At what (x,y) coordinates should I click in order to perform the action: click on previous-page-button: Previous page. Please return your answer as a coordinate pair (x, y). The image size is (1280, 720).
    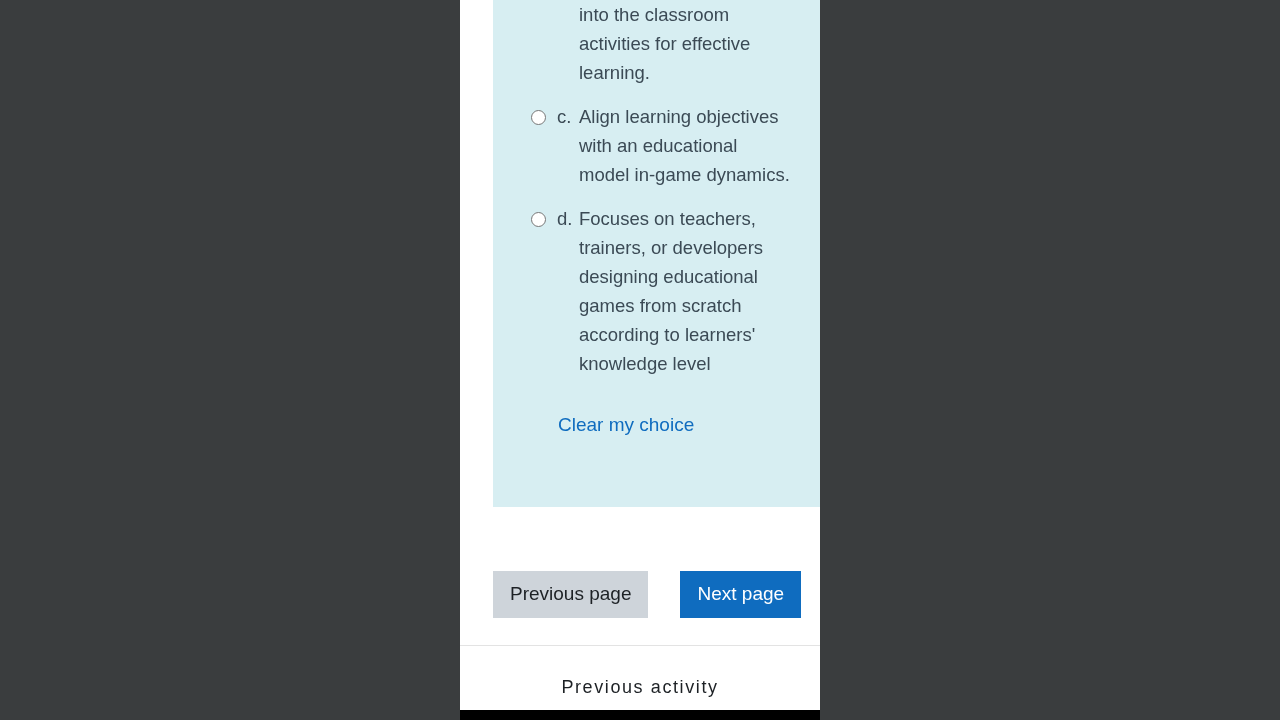
    Looking at the image, I should click on (571, 594).